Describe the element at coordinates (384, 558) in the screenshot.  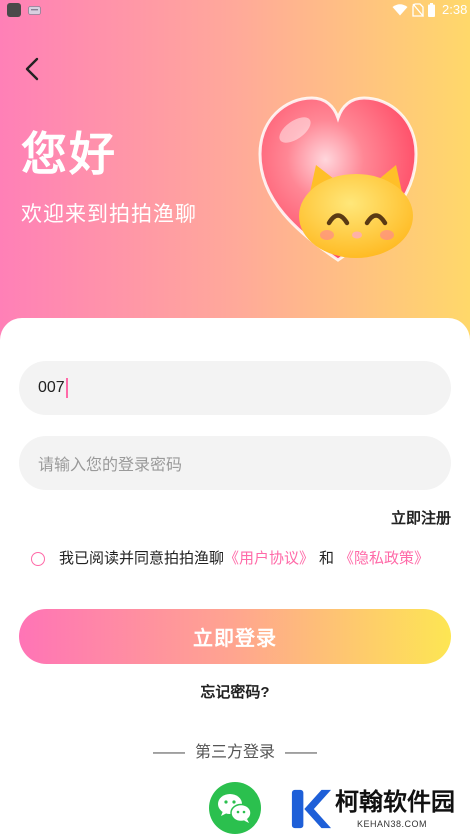
I see `privacy-policy-link: 《隐私政策》` at that location.